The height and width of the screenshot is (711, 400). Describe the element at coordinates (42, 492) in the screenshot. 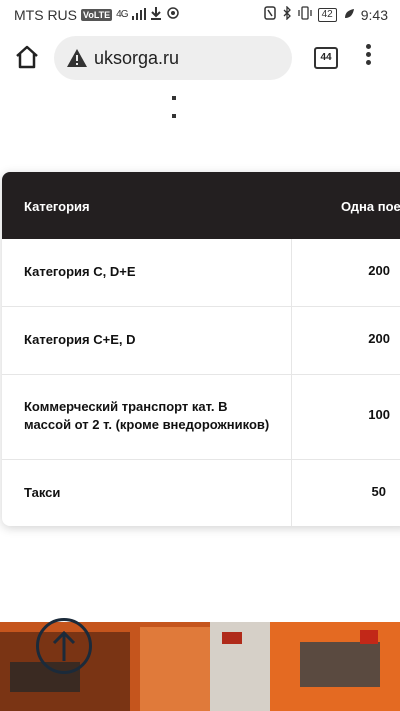

I see `row-category: Такси` at that location.